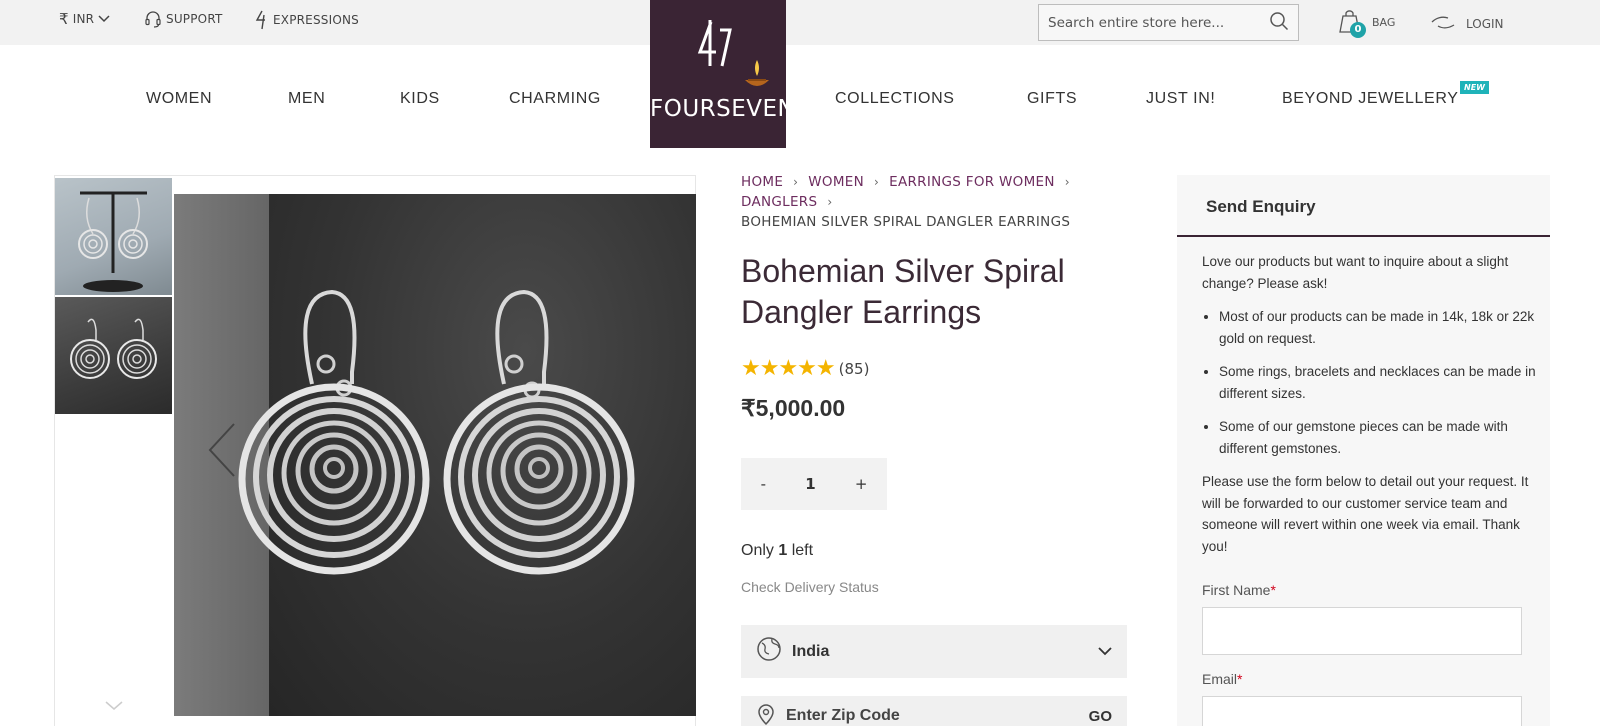  Describe the element at coordinates (316, 20) in the screenshot. I see `expressions-label: EXPRESSIONS` at that location.